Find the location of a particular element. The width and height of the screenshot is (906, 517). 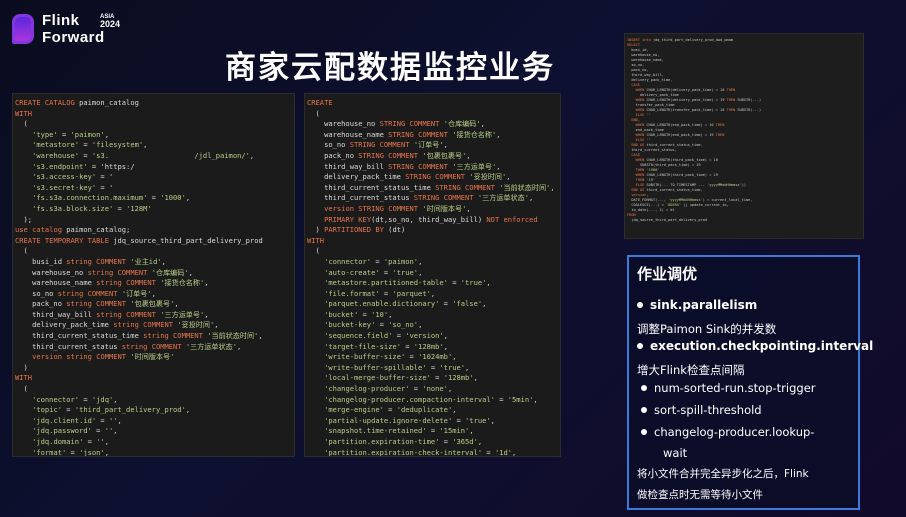

code-line: 'connector' = 'jdq', is located at coordinates (75, 399).